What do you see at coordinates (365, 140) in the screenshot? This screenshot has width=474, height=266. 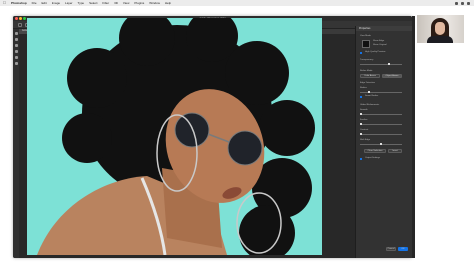 I see `shift-edge-label: Shift Edge` at bounding box center [365, 140].